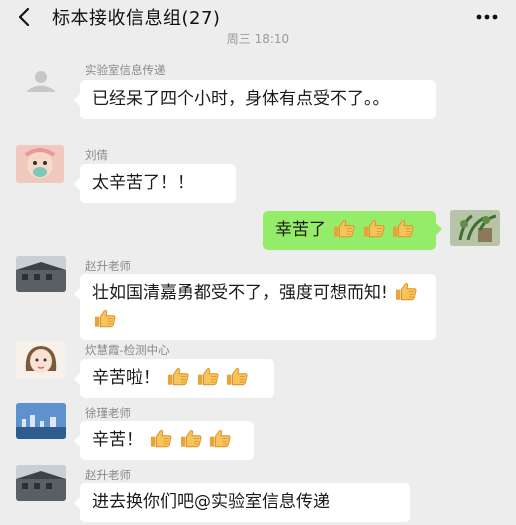 The height and width of the screenshot is (525, 516). What do you see at coordinates (258, 17) in the screenshot?
I see `chat-header: 标本接收信息组(27)` at bounding box center [258, 17].